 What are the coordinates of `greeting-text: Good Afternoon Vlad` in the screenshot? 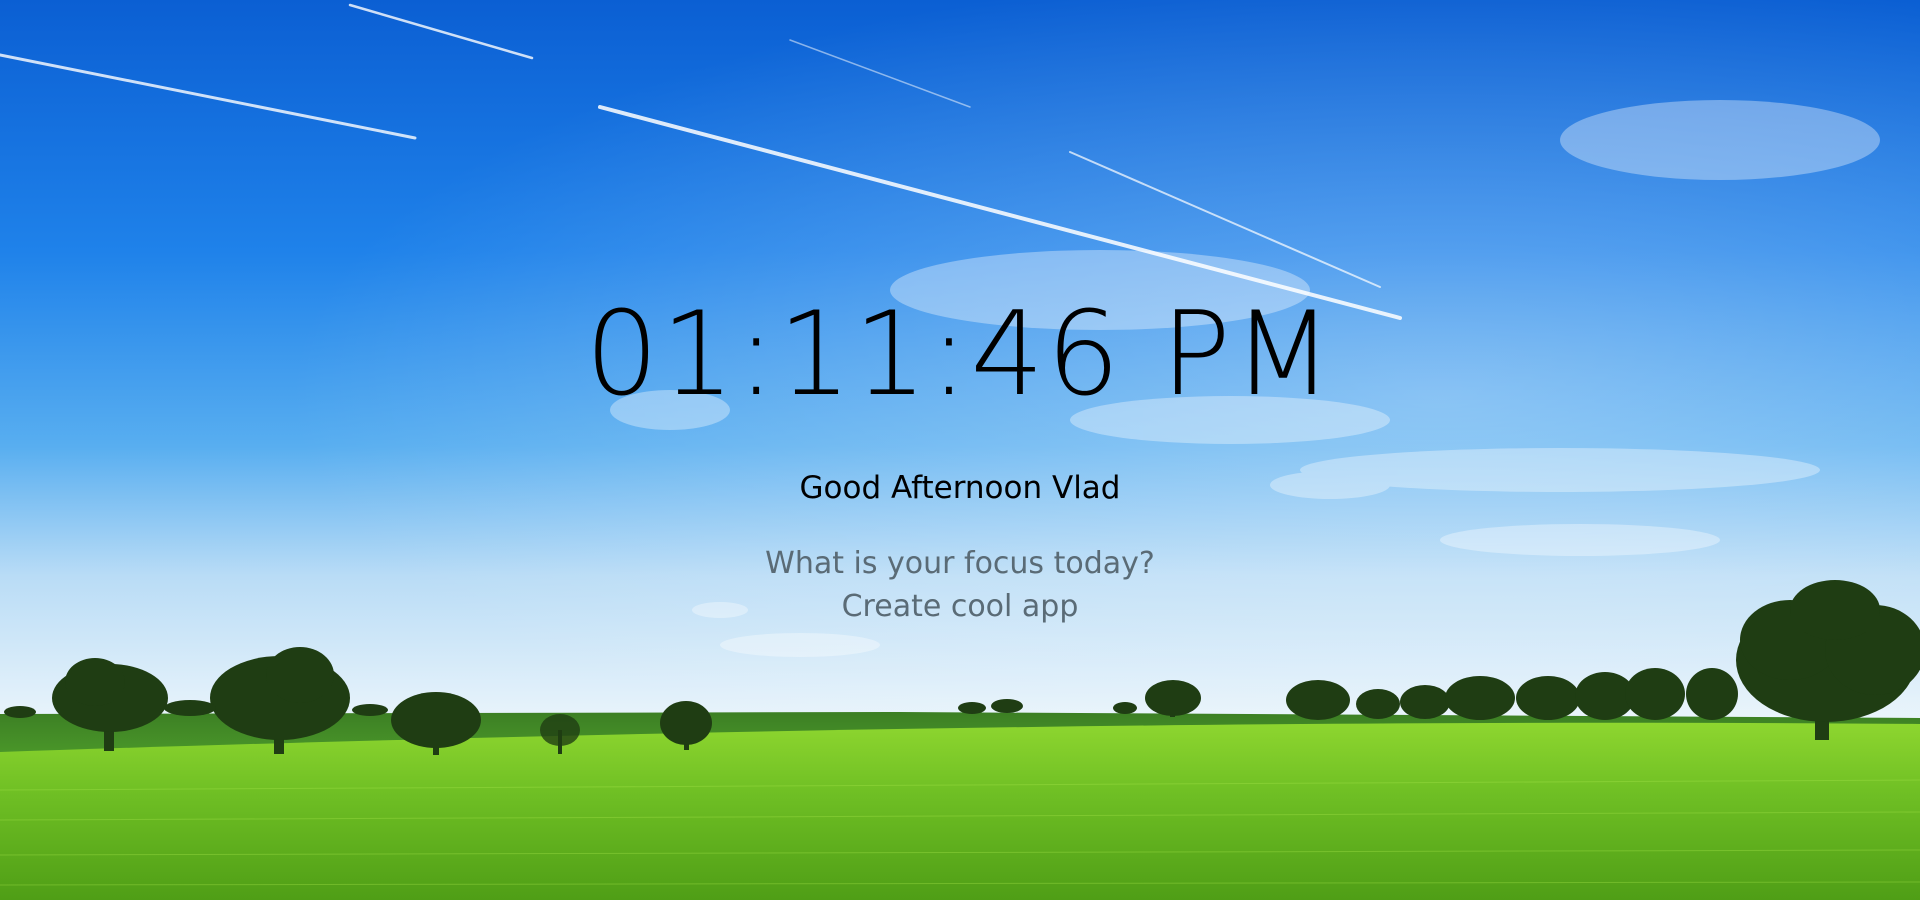 It's located at (960, 488).